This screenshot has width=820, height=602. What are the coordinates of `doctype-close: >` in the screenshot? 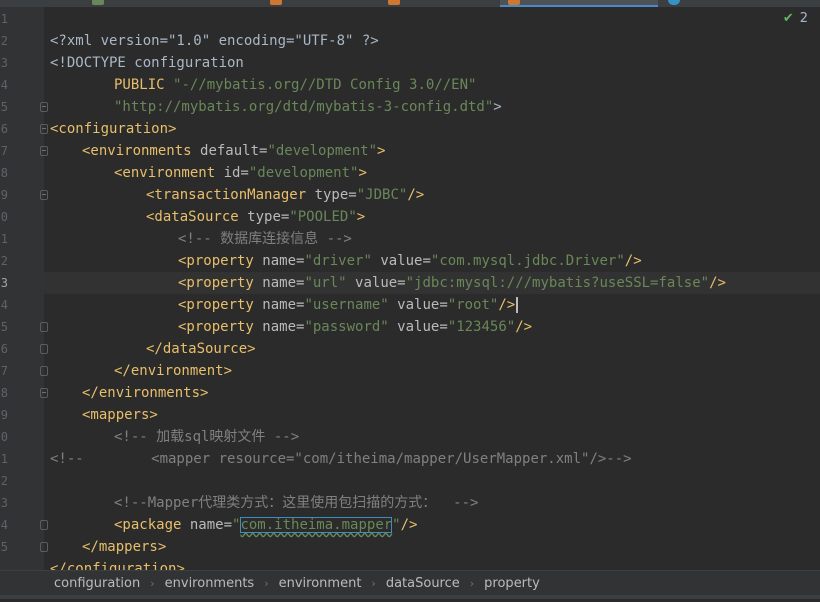 It's located at (497, 107).